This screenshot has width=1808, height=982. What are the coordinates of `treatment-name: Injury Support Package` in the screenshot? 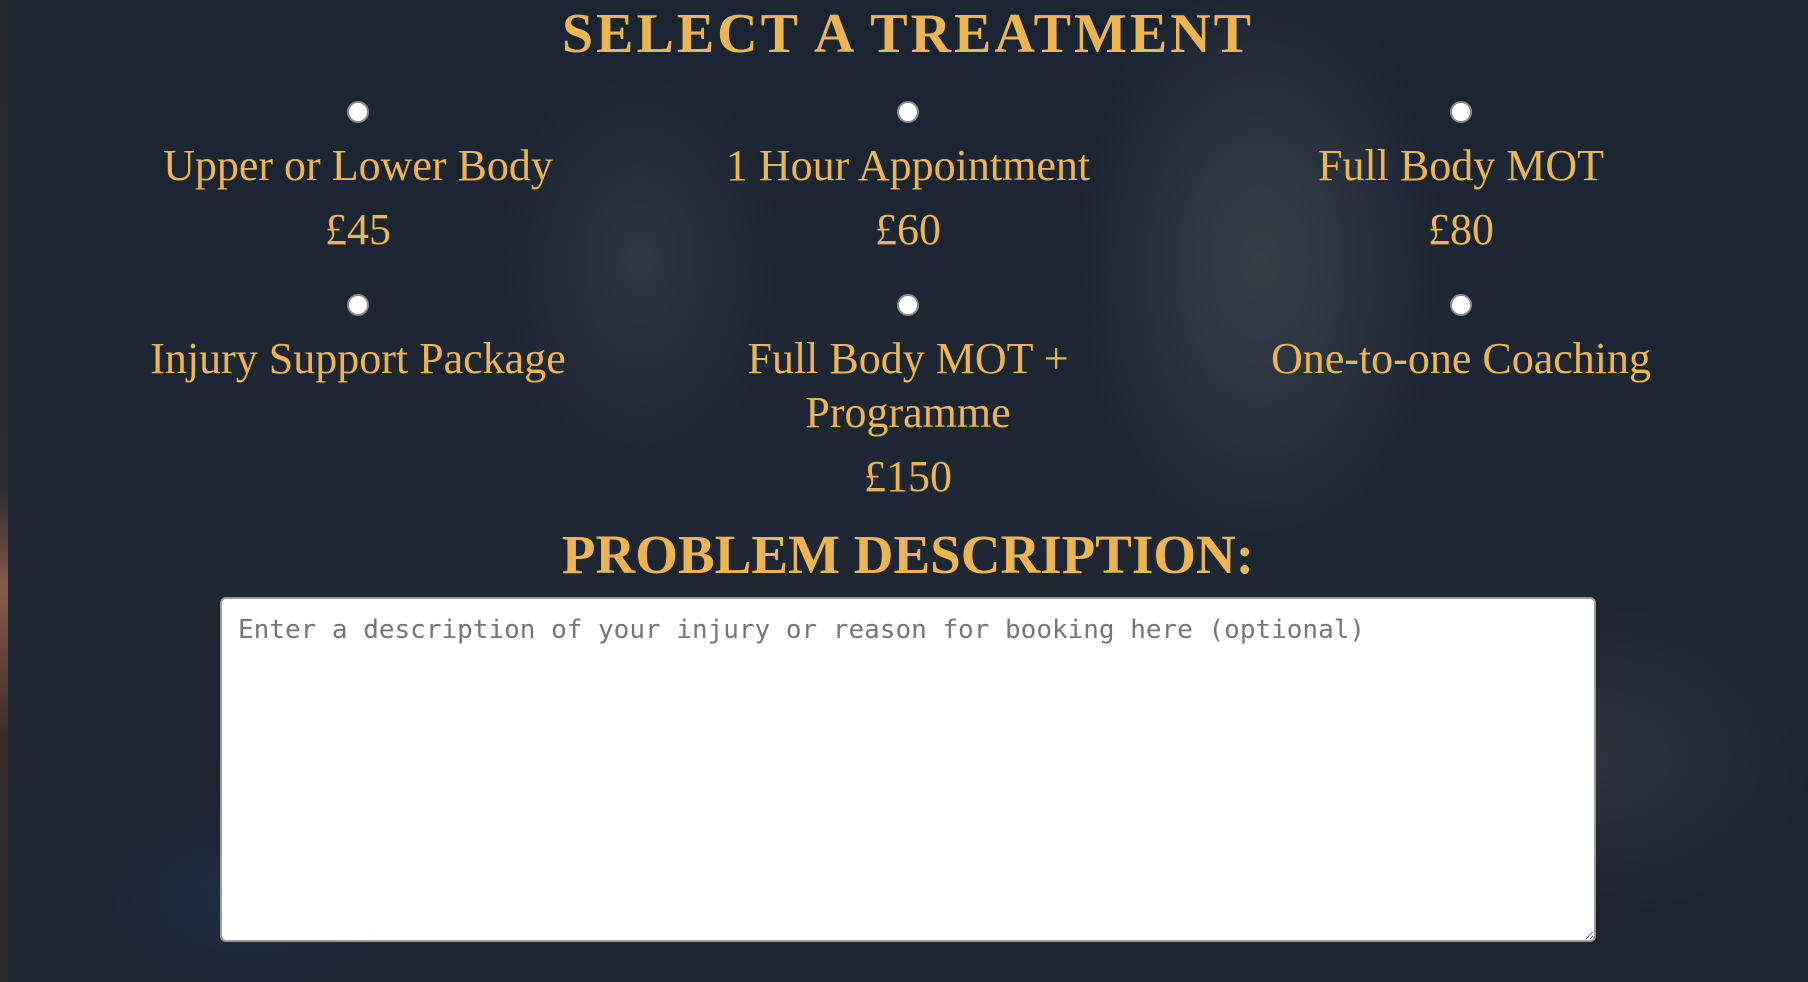 It's located at (358, 358).